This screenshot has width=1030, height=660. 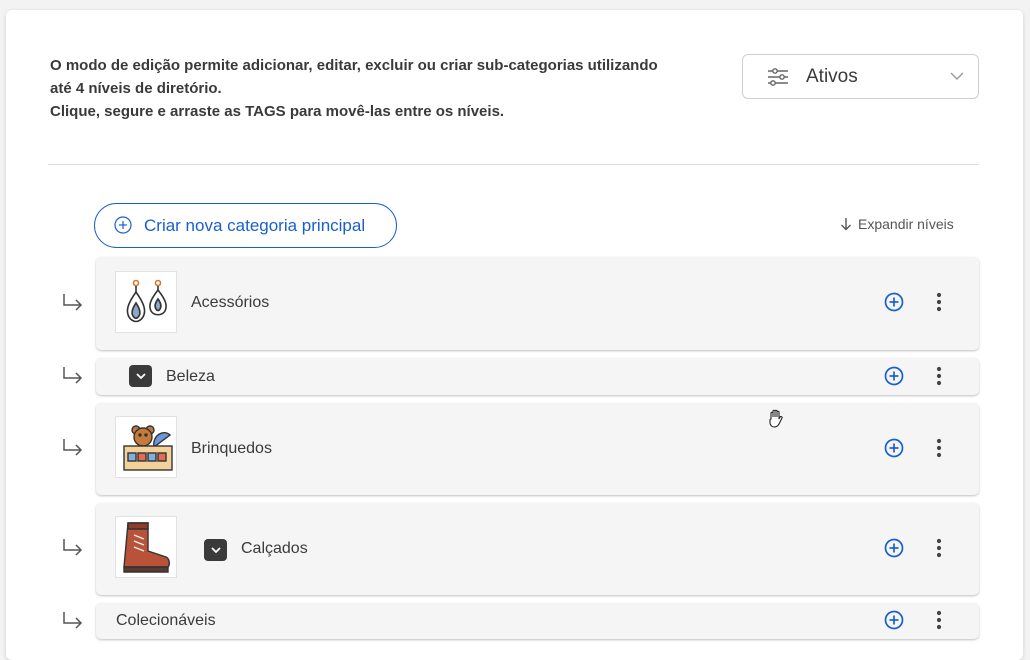 I want to click on category-image-boot, so click(x=146, y=547).